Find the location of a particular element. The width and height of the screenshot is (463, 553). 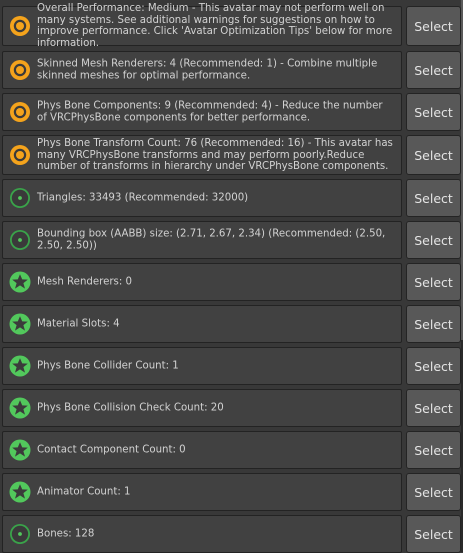

stat-message-text: Bones: 128 is located at coordinates (66, 534).